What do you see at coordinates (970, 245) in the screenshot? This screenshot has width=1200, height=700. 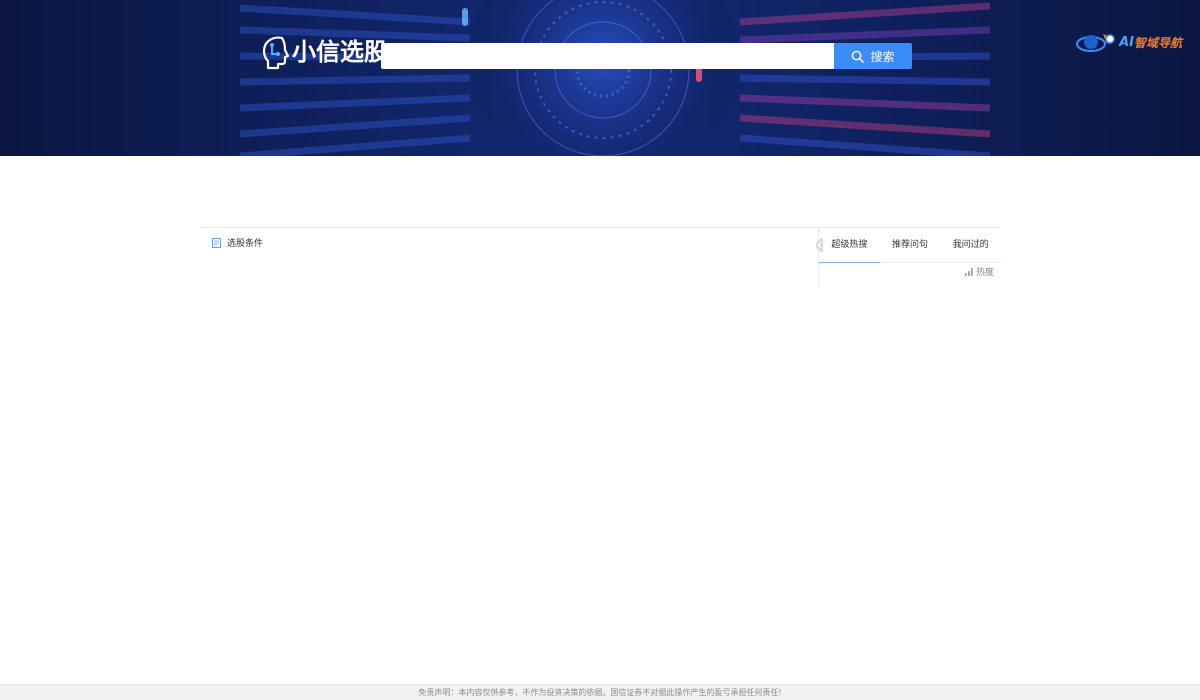 I see `tab-my-questions: 我问过的` at bounding box center [970, 245].